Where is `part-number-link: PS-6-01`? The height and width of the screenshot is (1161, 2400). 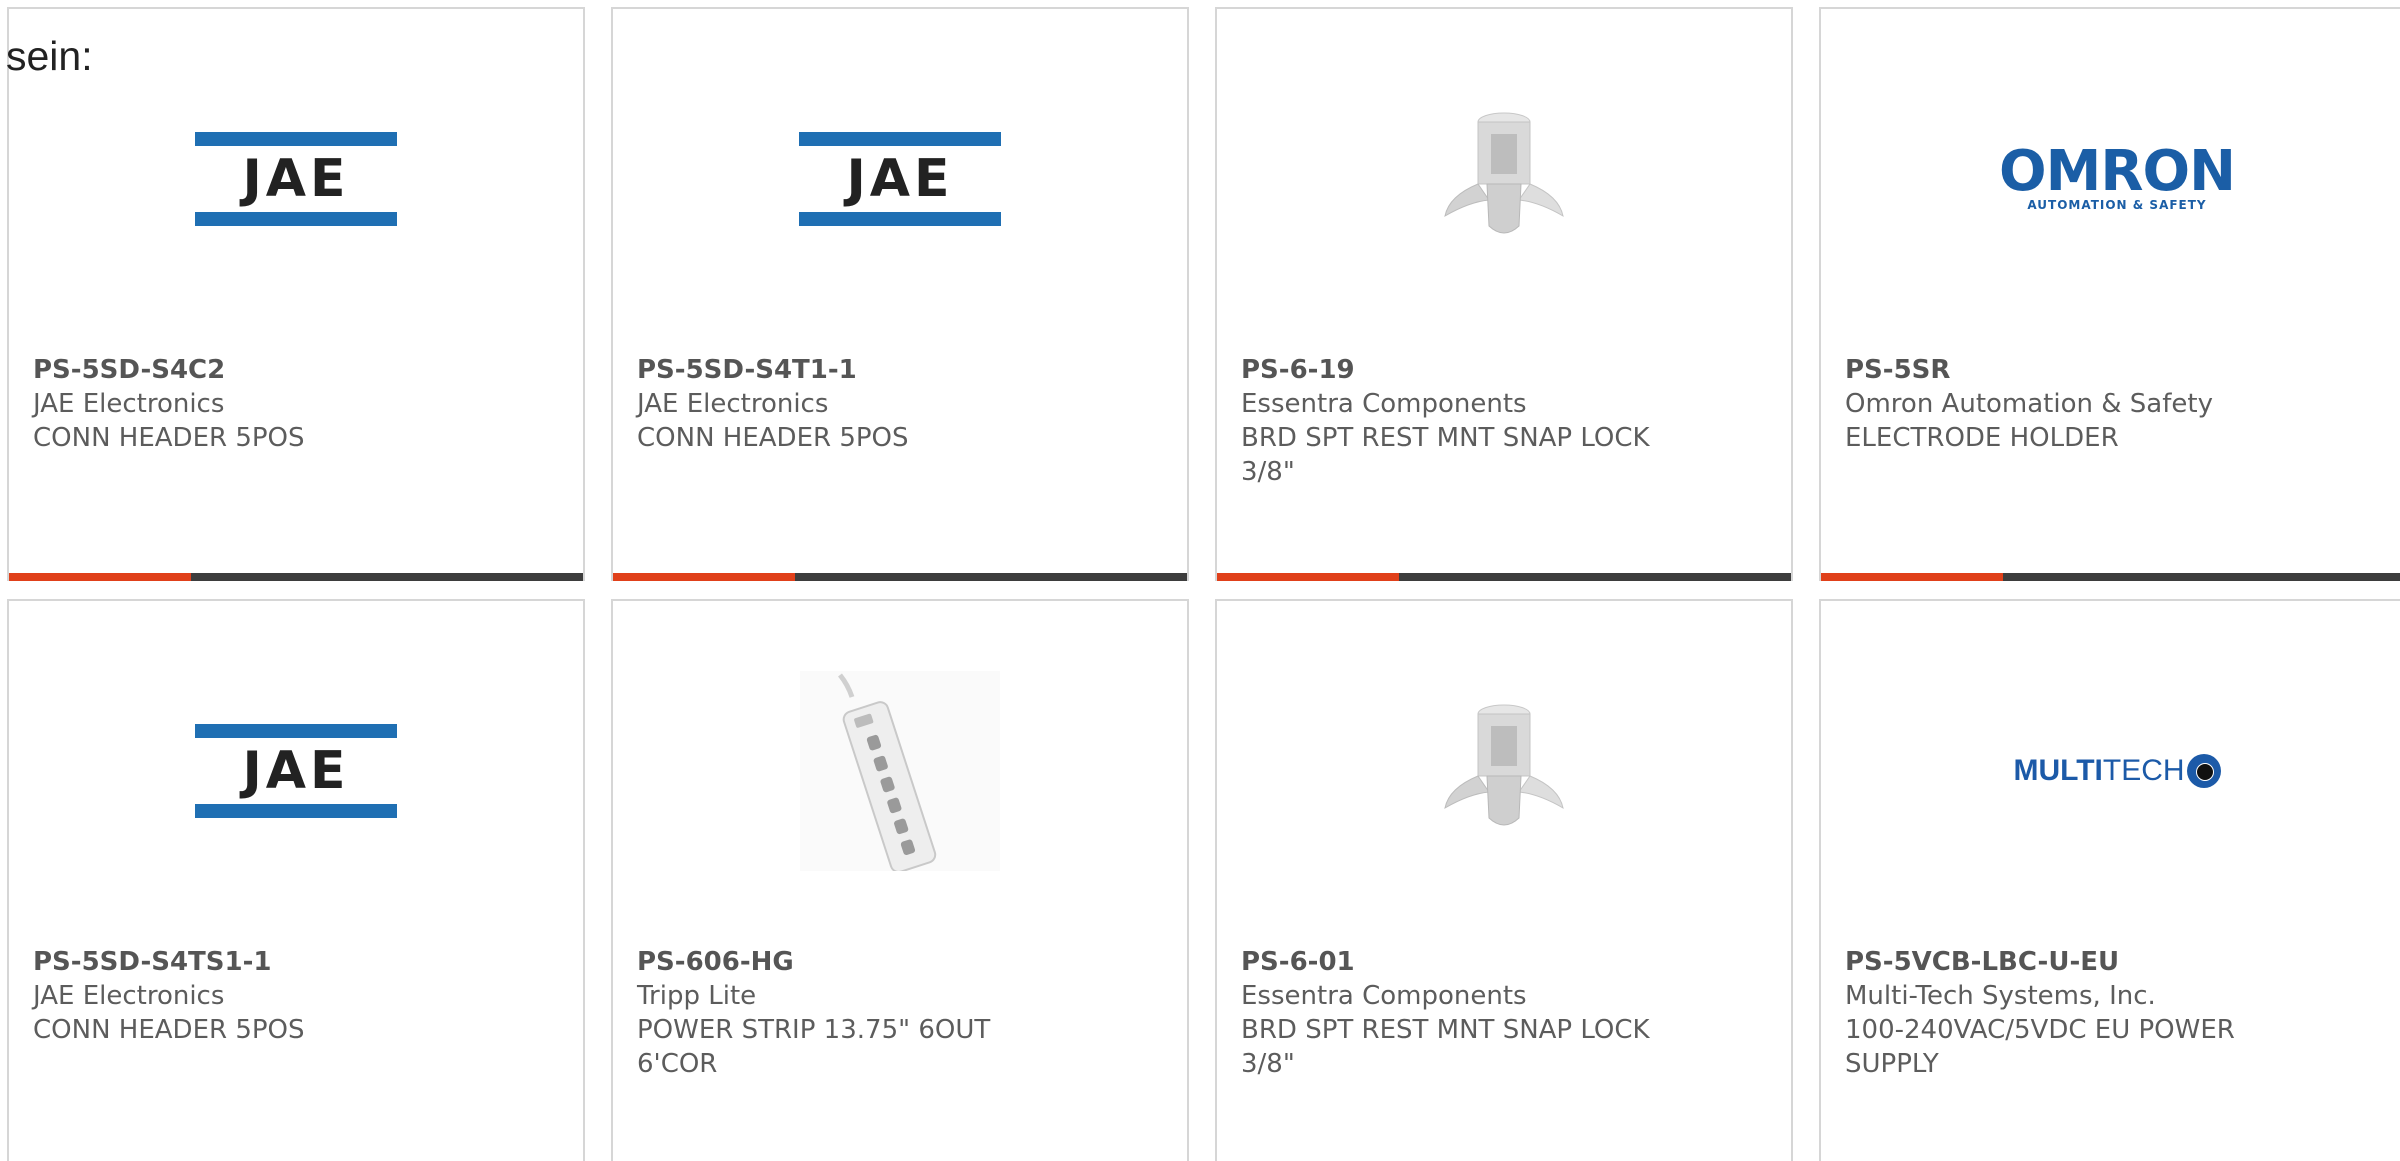
part-number-link: PS-6-01 is located at coordinates (1451, 962).